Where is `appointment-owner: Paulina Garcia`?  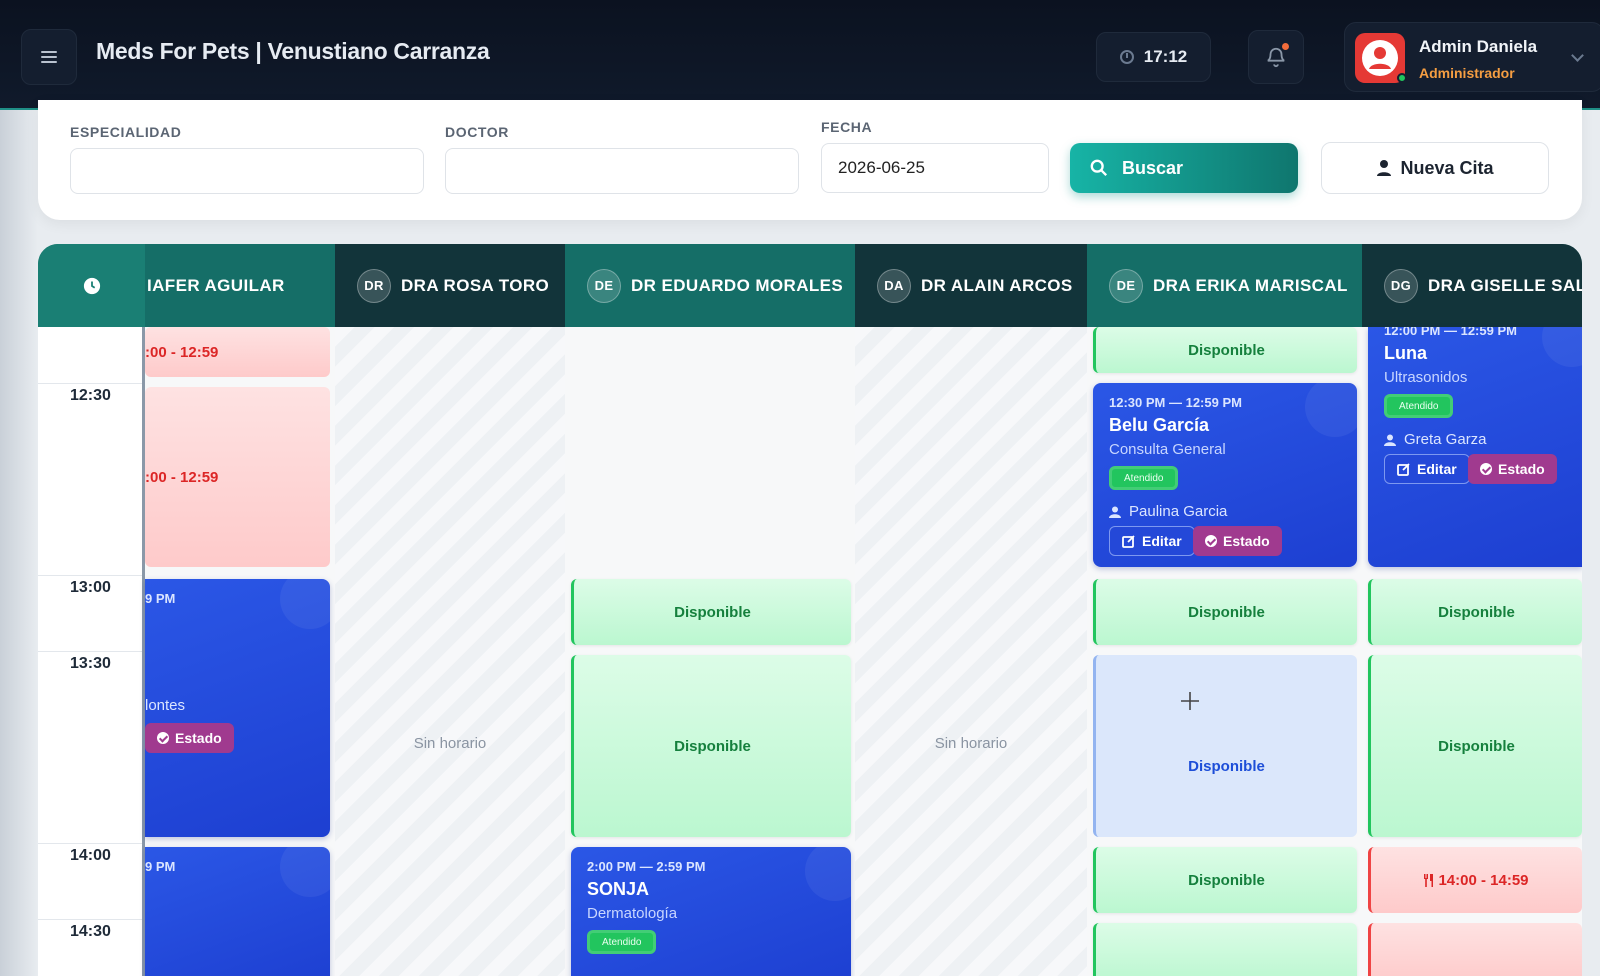
appointment-owner: Paulina Garcia is located at coordinates (1168, 511).